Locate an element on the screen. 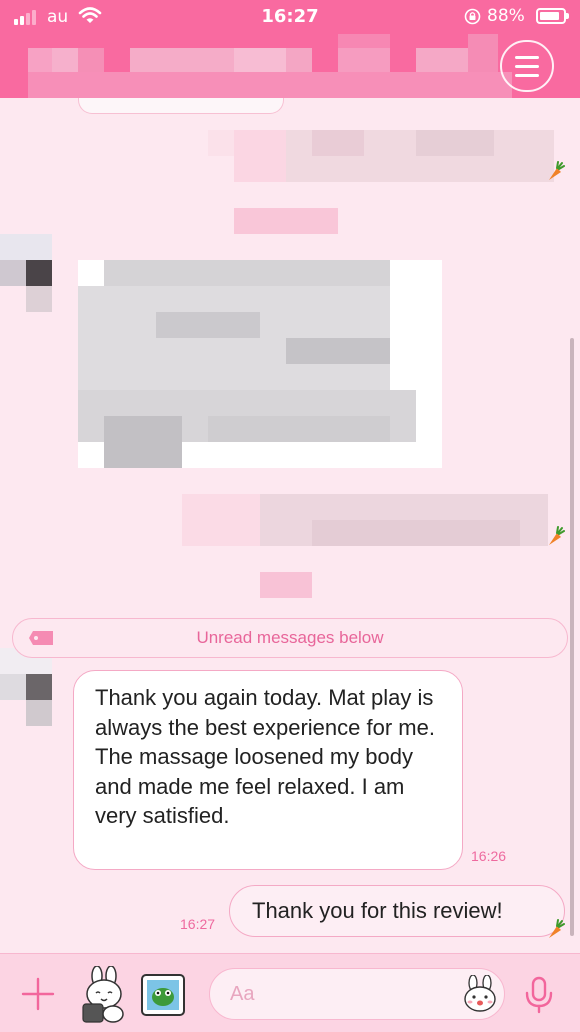 The width and height of the screenshot is (580, 1032). outgoing-message-bubble: Thank you for this review! is located at coordinates (397, 911).